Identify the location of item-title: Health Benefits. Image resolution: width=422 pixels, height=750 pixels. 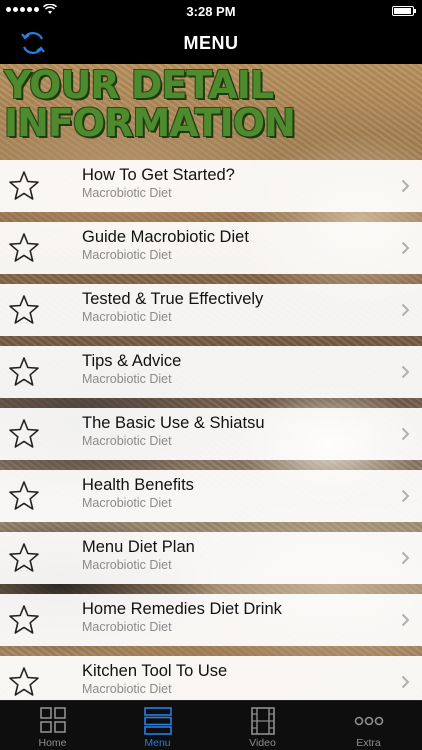
(138, 485).